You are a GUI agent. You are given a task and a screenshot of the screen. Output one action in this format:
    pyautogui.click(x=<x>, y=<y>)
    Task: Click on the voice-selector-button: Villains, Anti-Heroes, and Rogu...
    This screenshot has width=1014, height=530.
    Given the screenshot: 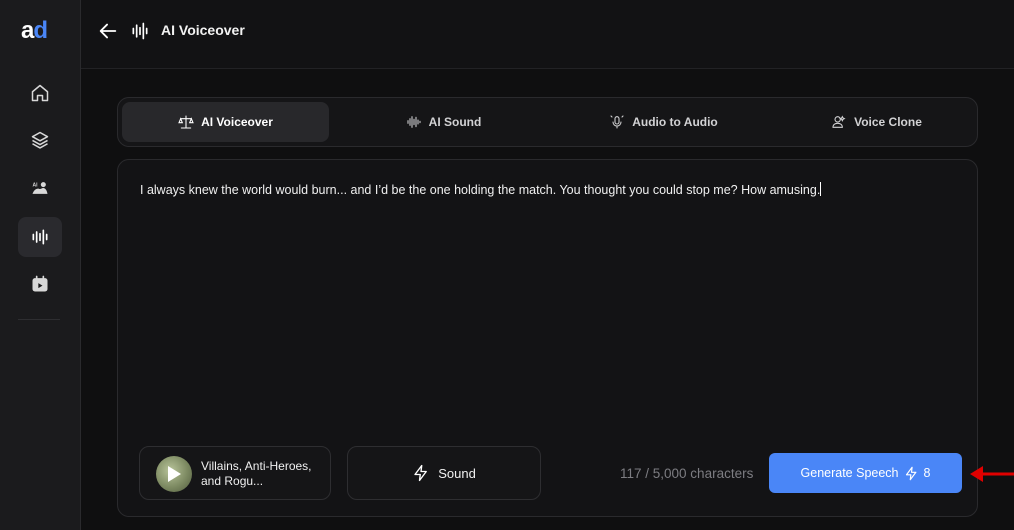 What is the action you would take?
    pyautogui.click(x=235, y=473)
    